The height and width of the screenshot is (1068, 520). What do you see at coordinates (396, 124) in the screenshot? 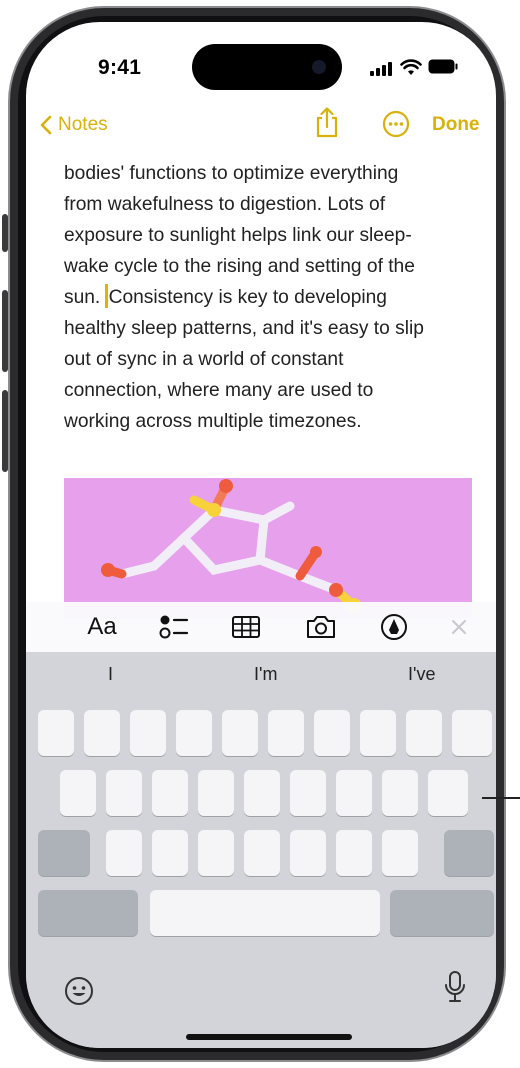
I see `more-icon` at bounding box center [396, 124].